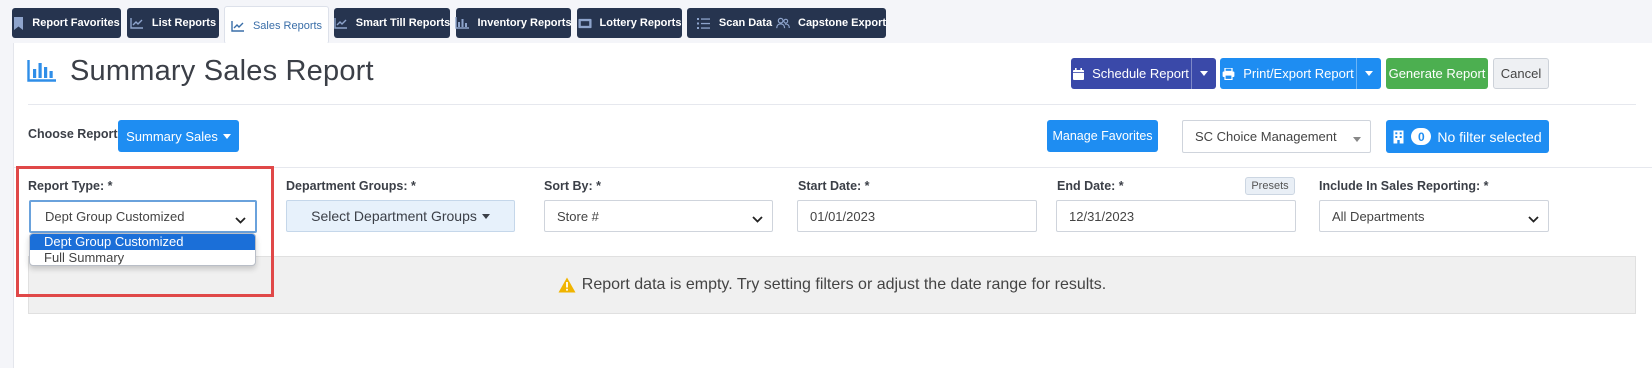  I want to click on divider, so click(832, 104).